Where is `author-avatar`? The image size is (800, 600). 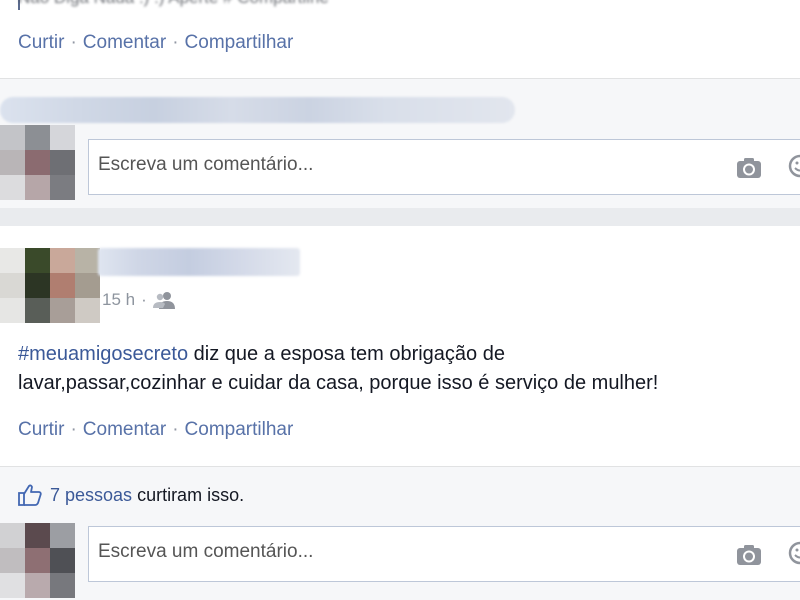 author-avatar is located at coordinates (50, 285).